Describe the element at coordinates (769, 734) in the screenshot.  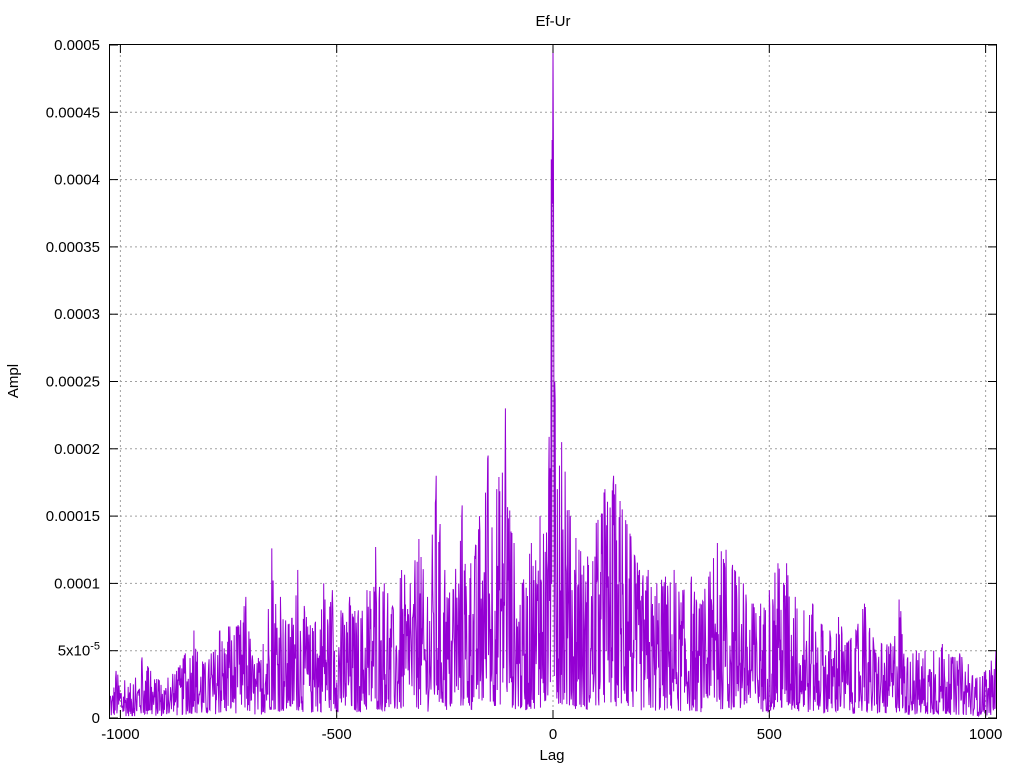
I see `x-tick-label: 500` at that location.